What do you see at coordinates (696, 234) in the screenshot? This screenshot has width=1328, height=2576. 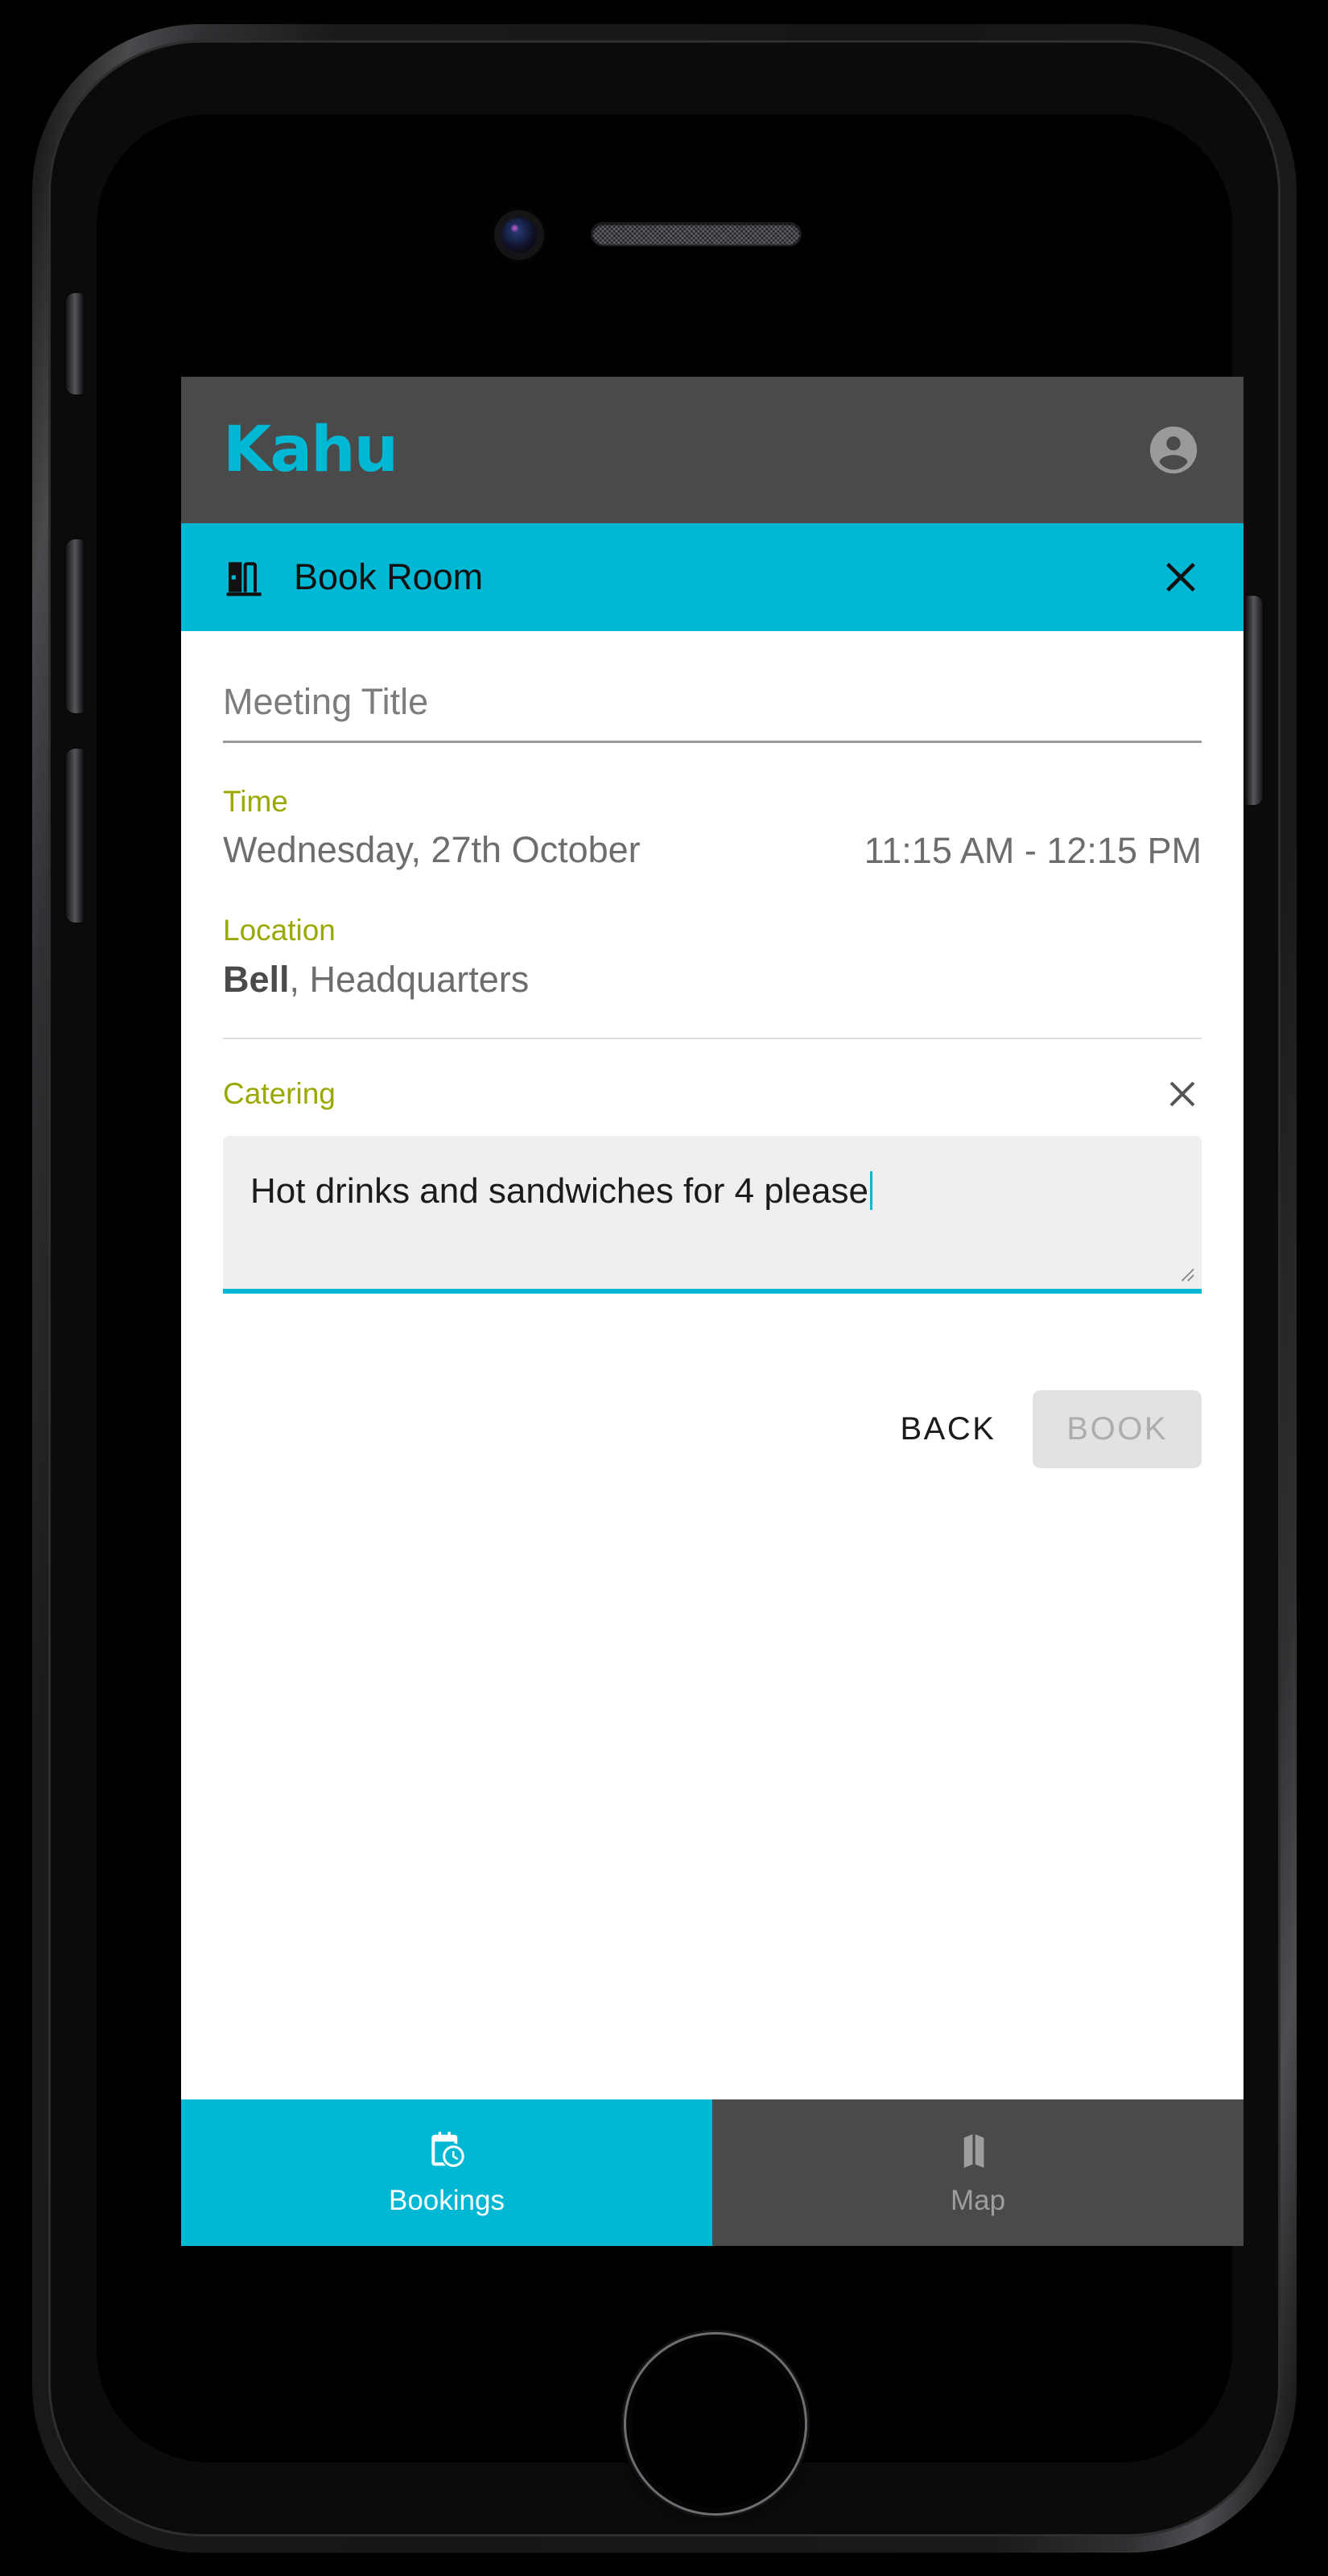 I see `earpiece-speaker` at bounding box center [696, 234].